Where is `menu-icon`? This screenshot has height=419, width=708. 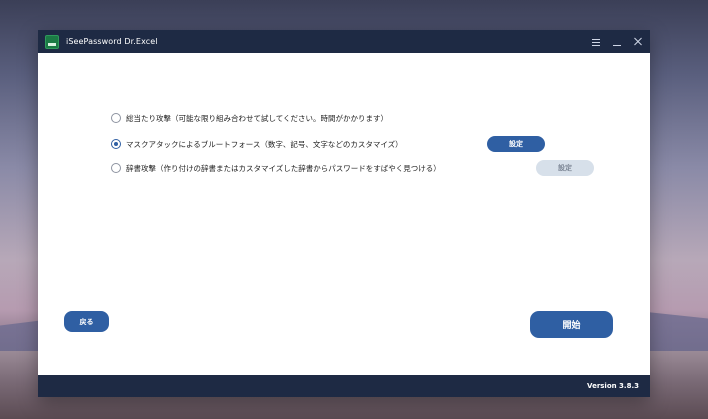
menu-icon is located at coordinates (596, 42).